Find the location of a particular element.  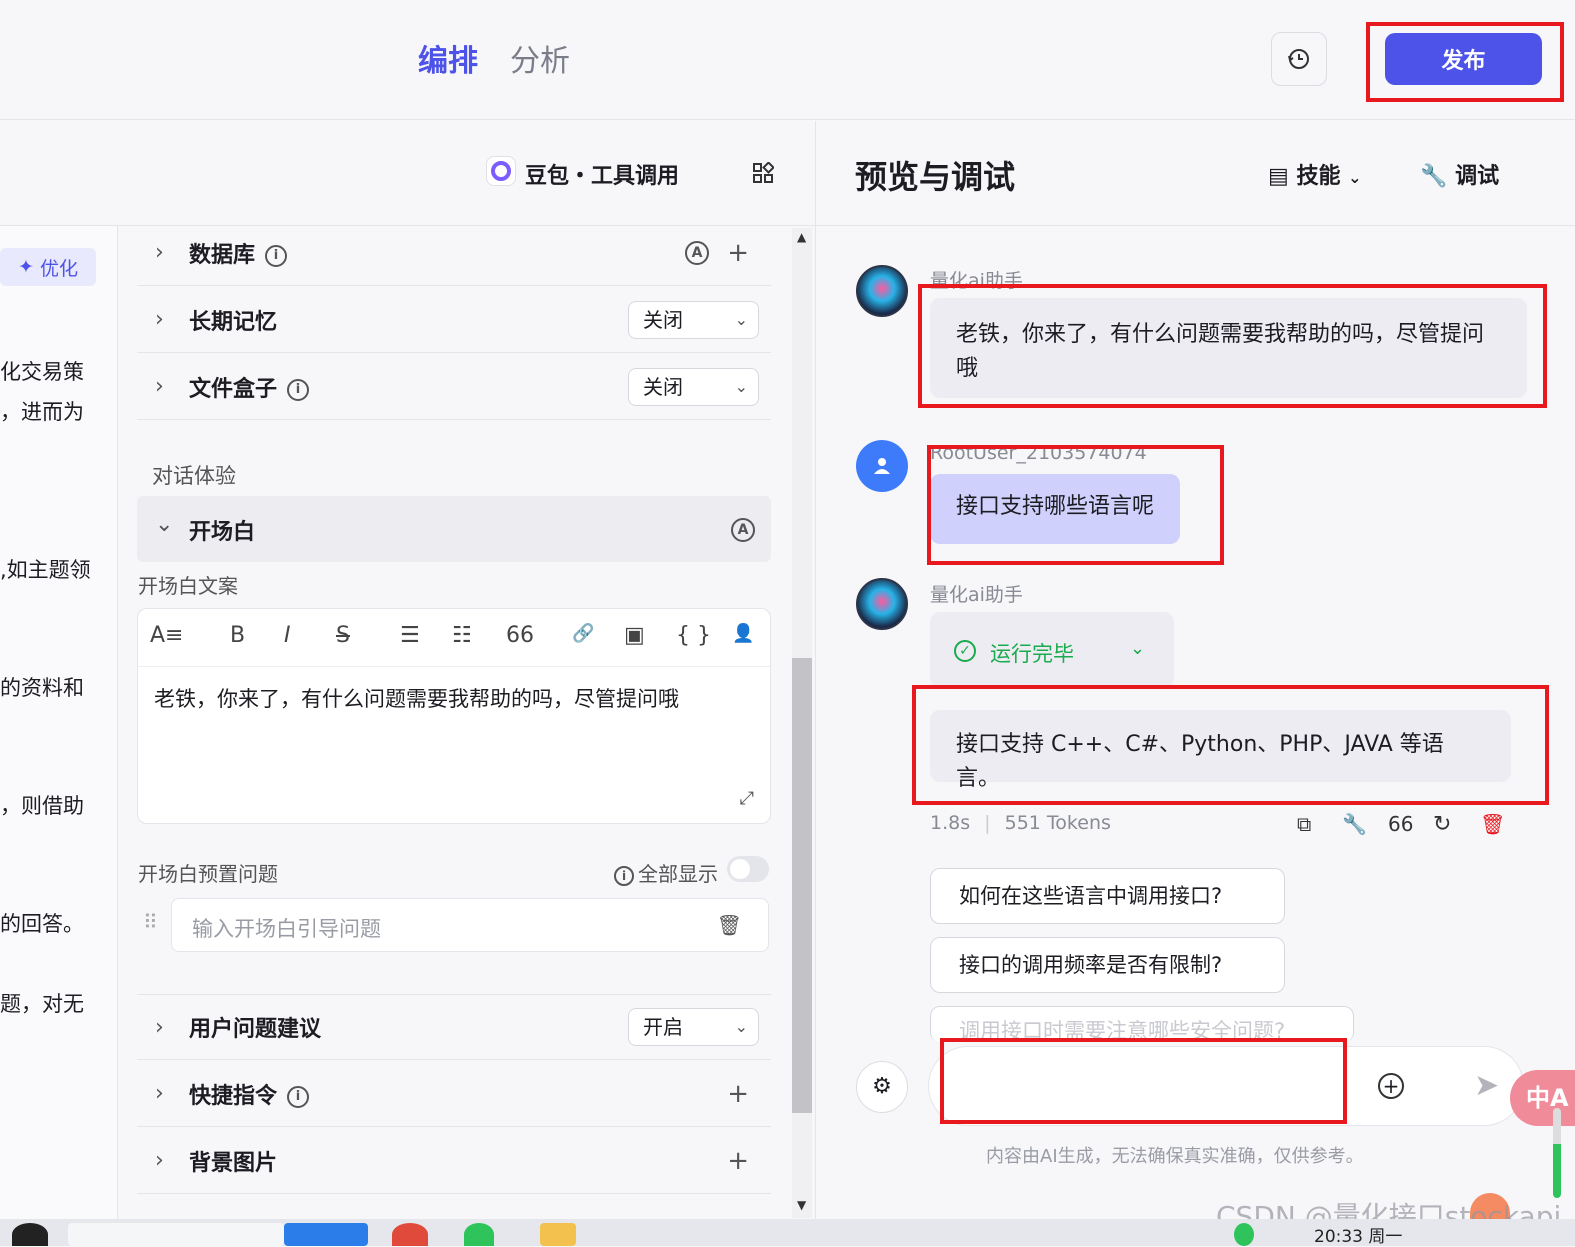

user-icon is located at coordinates (882, 466).